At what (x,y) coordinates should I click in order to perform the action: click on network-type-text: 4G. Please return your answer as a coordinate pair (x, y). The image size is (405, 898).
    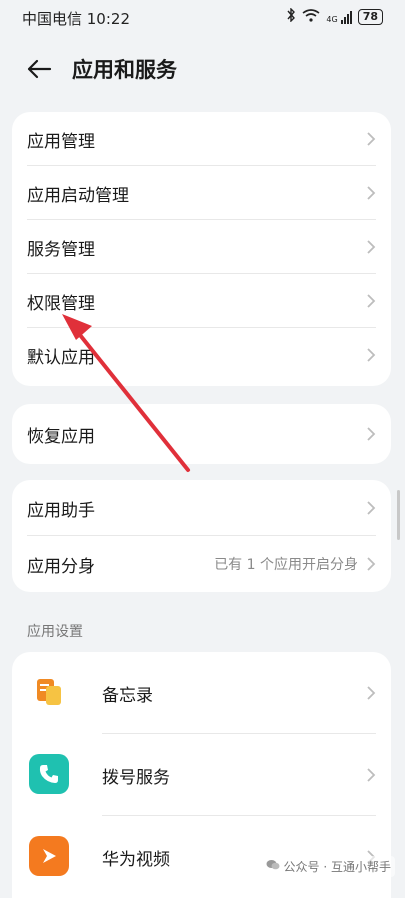
    Looking at the image, I should click on (332, 19).